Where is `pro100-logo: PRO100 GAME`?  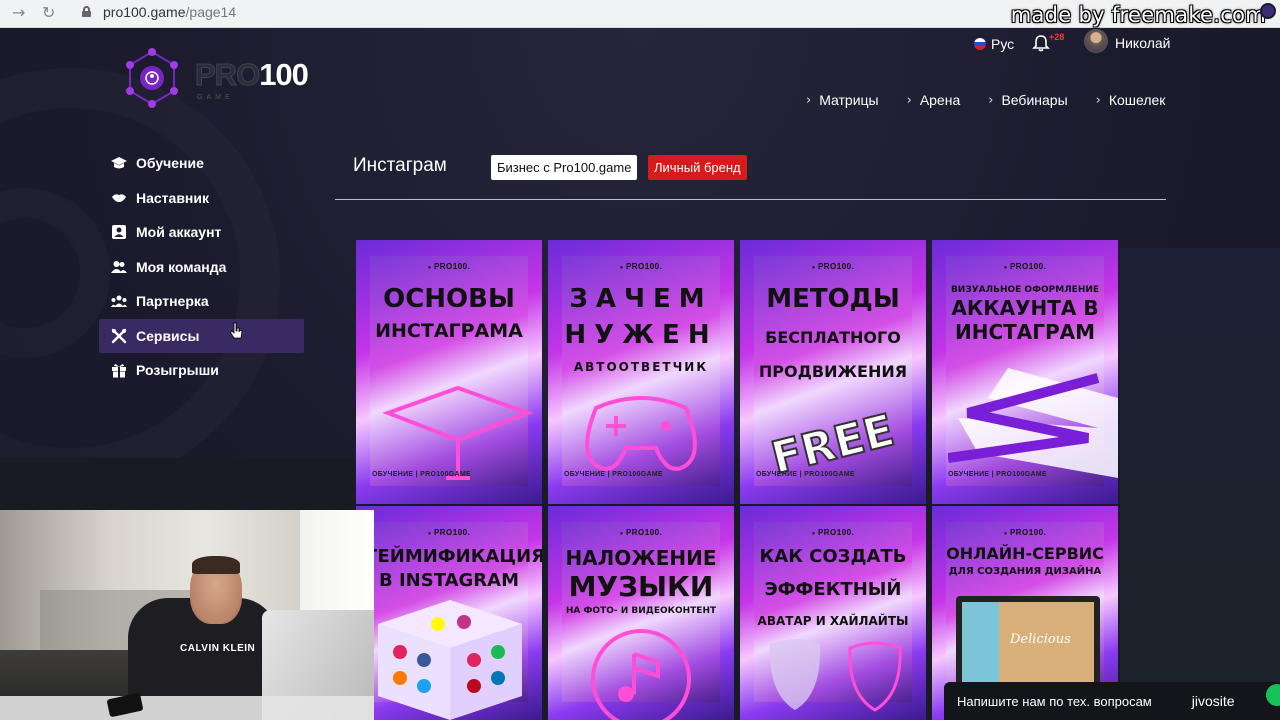
pro100-logo: PRO100 GAME is located at coordinates (222, 79).